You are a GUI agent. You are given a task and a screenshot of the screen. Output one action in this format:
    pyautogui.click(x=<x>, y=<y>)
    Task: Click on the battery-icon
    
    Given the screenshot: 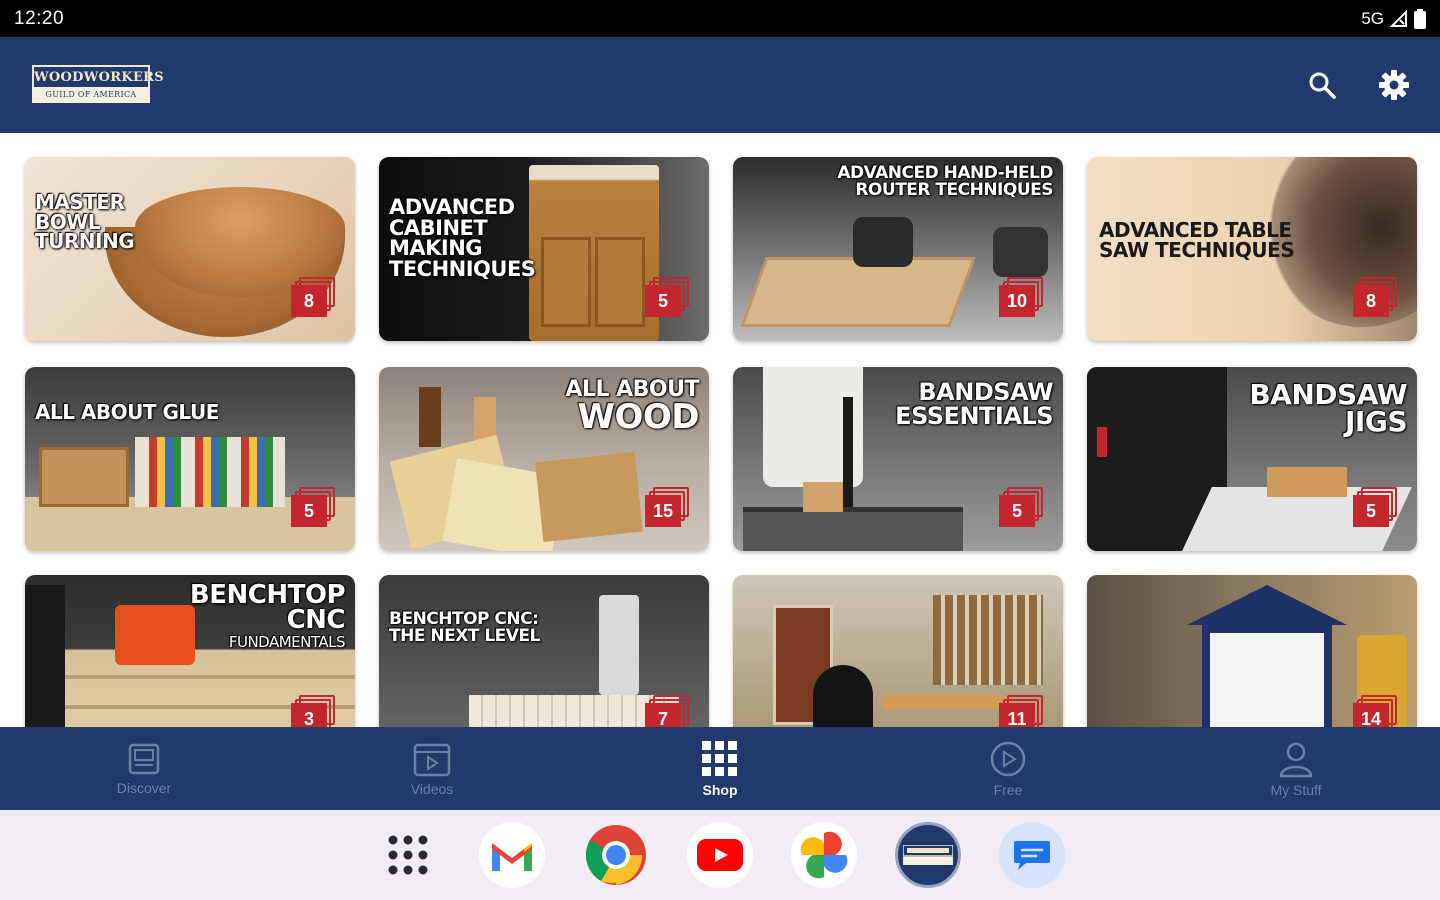 What is the action you would take?
    pyautogui.click(x=1420, y=18)
    